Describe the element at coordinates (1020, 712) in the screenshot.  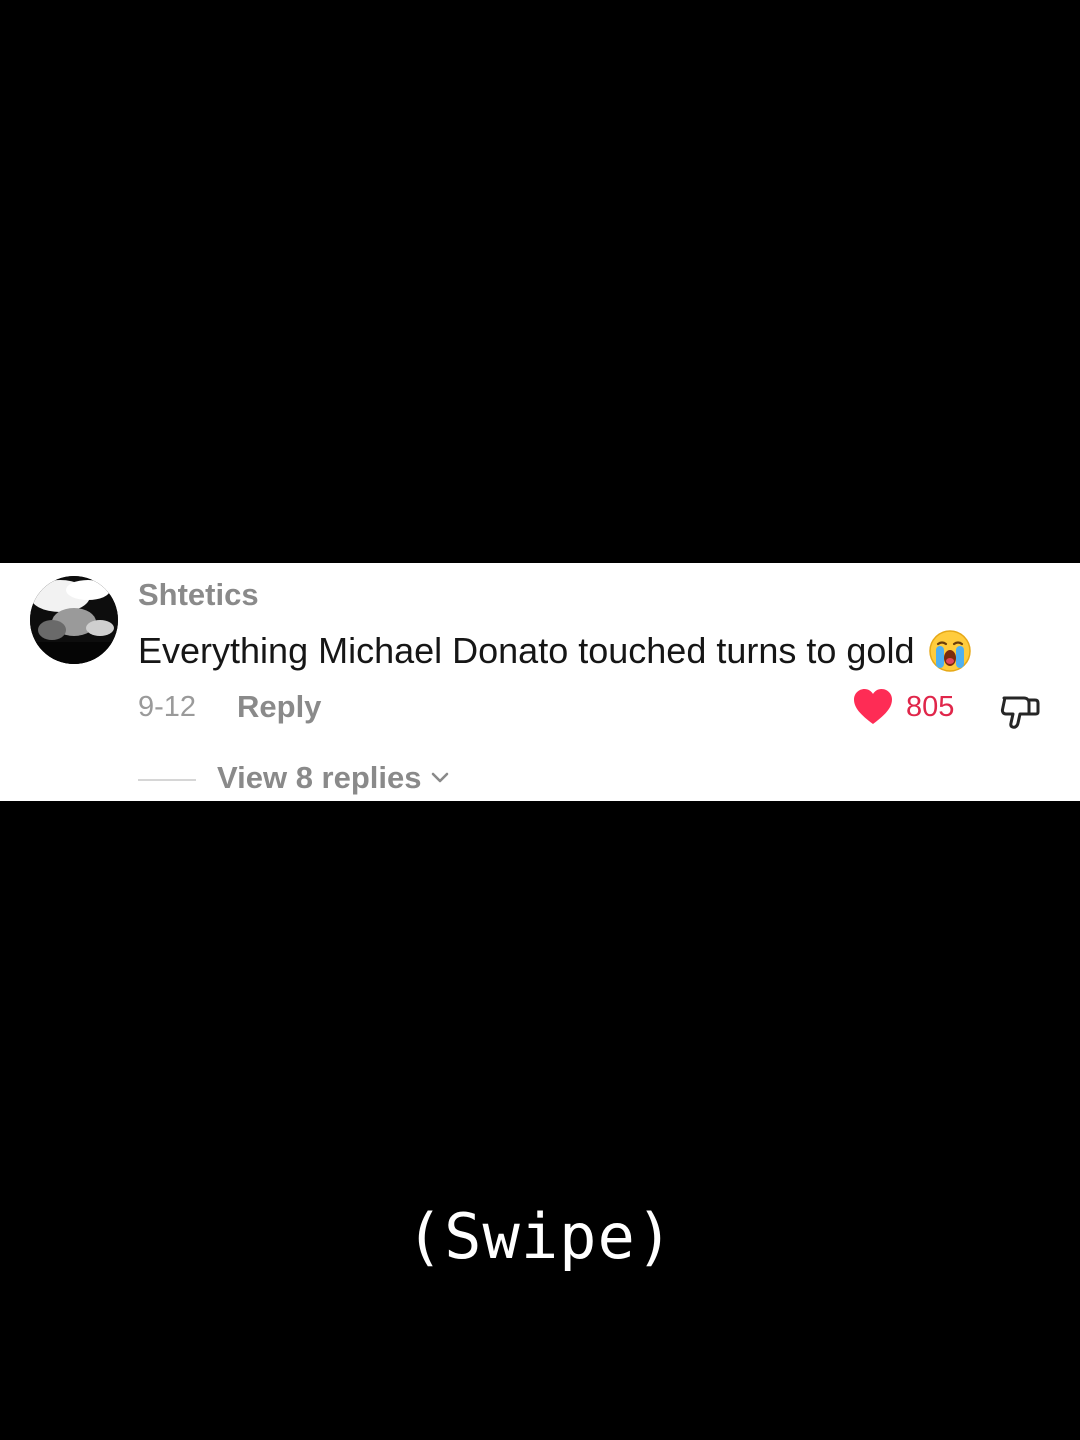
I see `thumbs-down-icon` at that location.